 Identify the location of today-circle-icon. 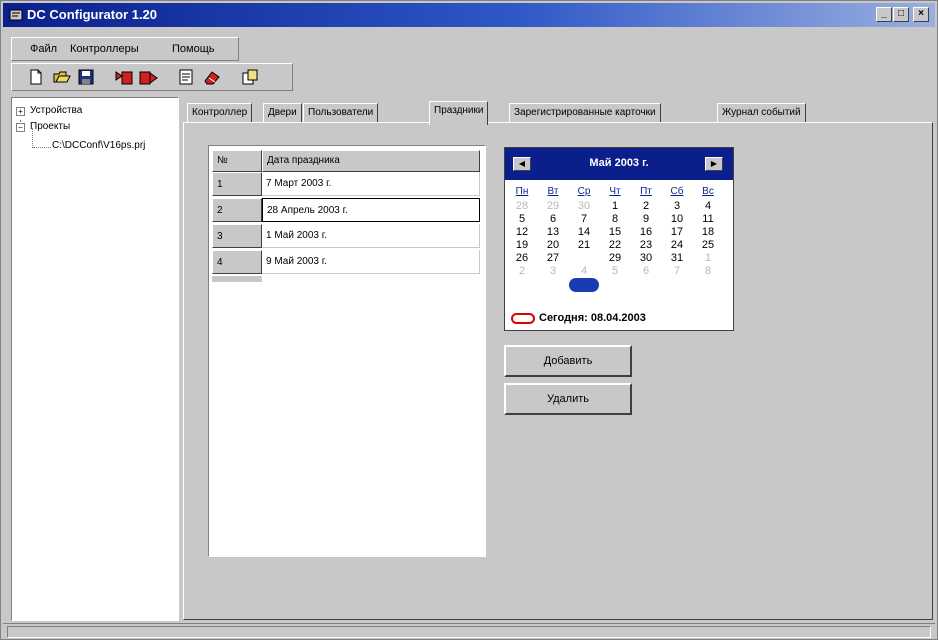
(523, 318).